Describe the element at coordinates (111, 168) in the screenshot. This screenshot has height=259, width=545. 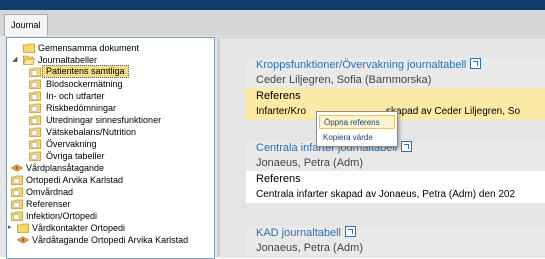
I see `tree-item-vardplansatagande: Vårdplansåtagande` at that location.